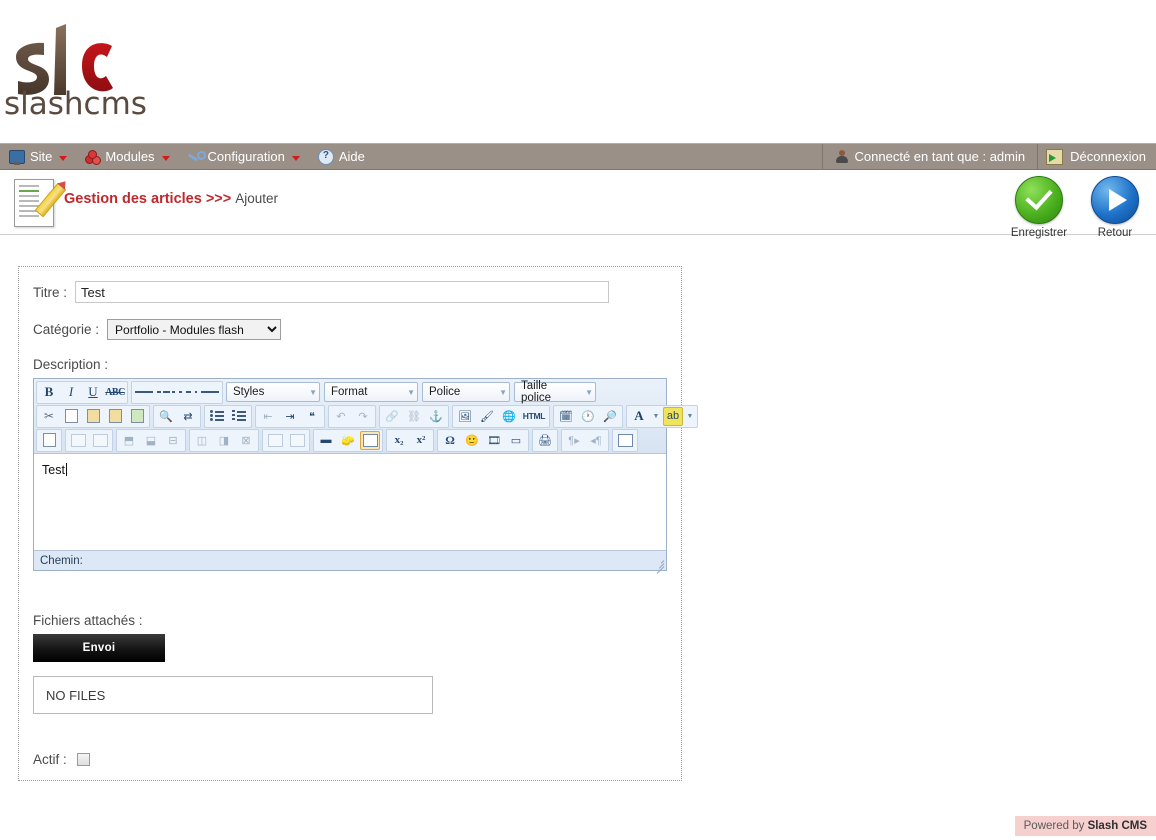  Describe the element at coordinates (61, 560) in the screenshot. I see `editor-path-label: Chemin:` at that location.